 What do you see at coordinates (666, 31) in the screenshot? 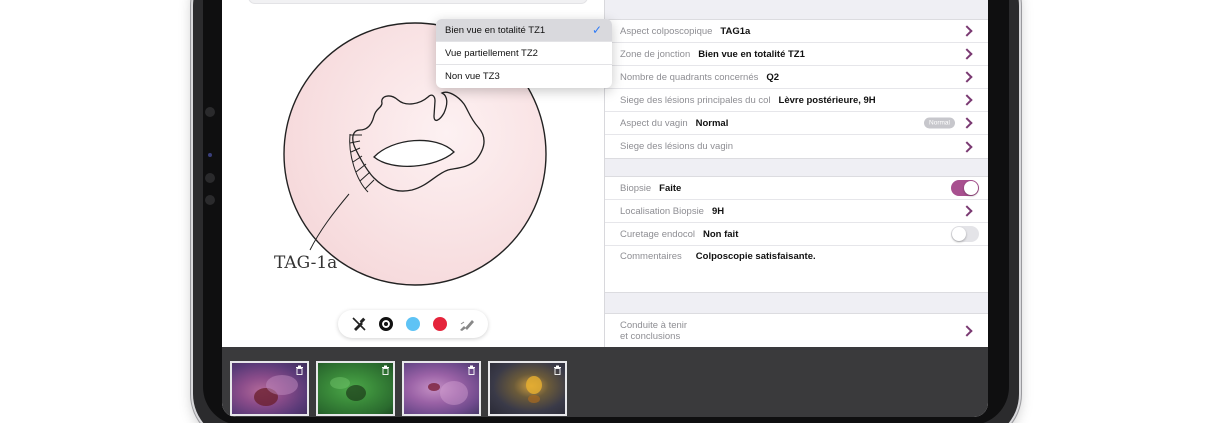
I see `row-label: Aspect colposcopique` at bounding box center [666, 31].